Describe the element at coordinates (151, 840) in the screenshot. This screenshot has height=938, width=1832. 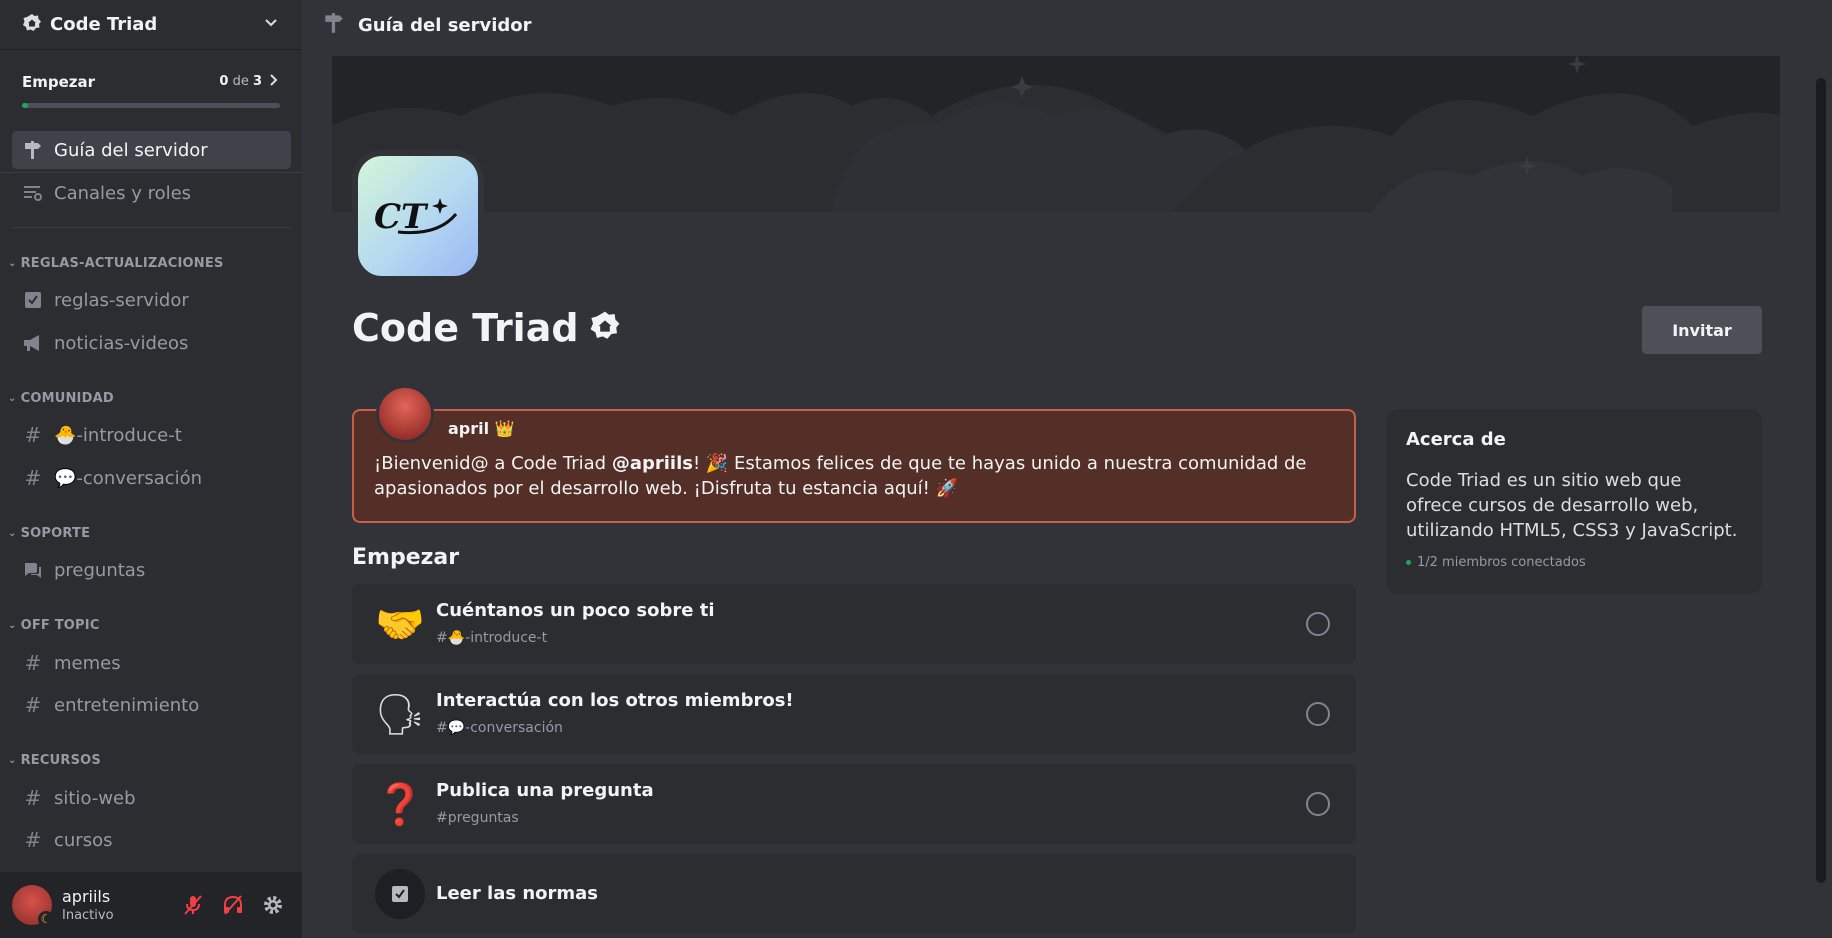
I see `sidebar-item-cursos: # cursos` at that location.